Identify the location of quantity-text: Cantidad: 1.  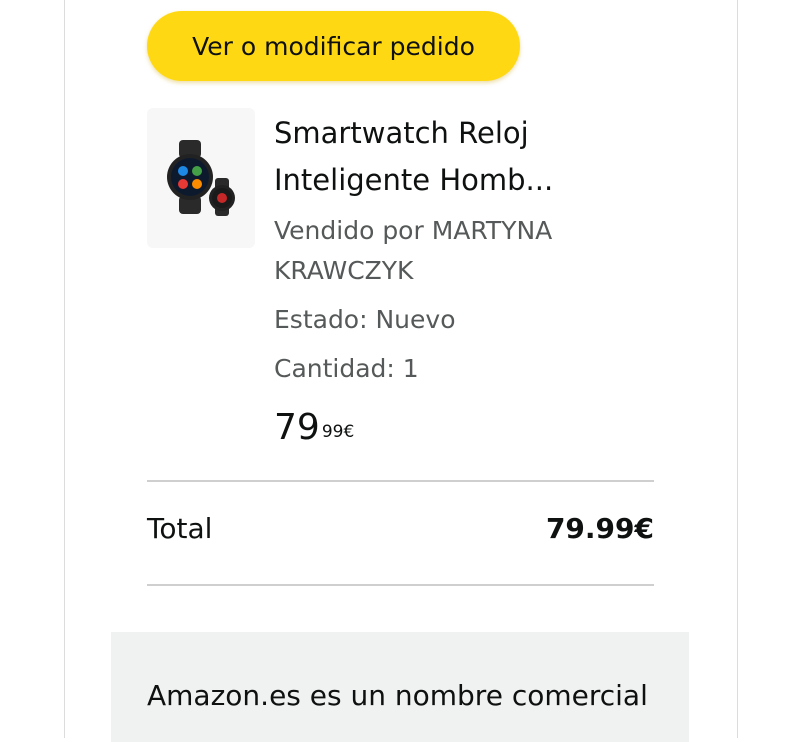
(346, 368).